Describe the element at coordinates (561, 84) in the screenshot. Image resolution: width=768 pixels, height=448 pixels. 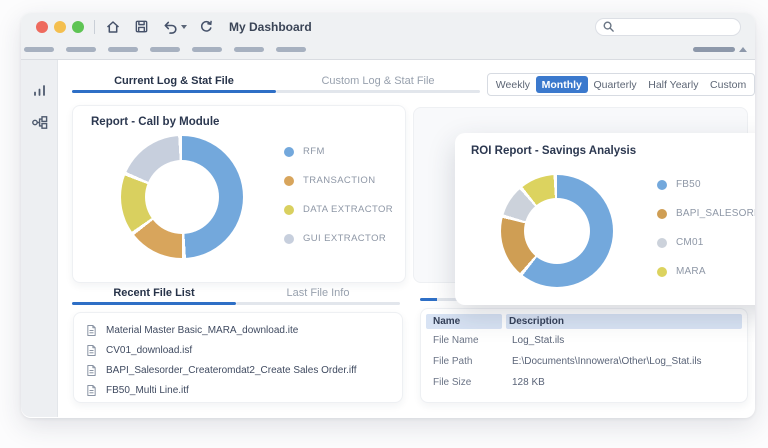
I see `period-monthly-button: Monthly` at that location.